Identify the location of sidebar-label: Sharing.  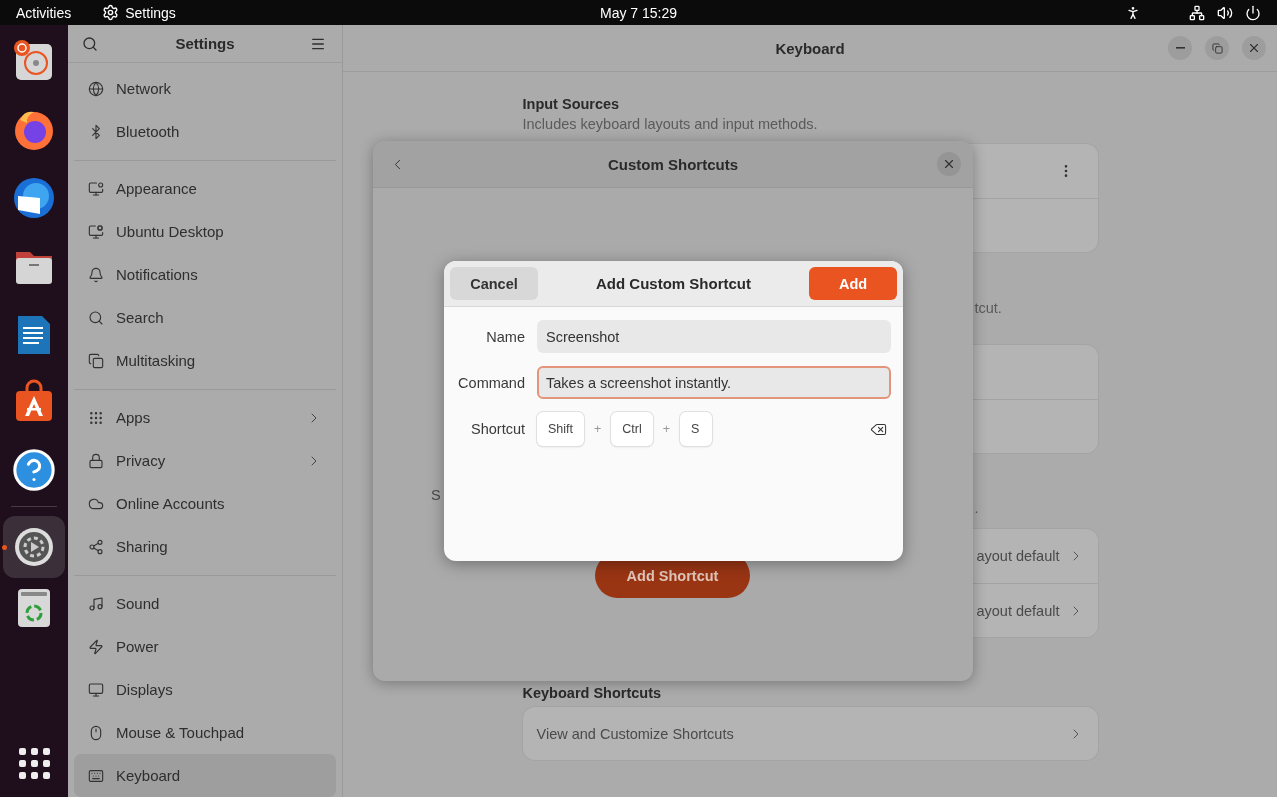
(142, 546).